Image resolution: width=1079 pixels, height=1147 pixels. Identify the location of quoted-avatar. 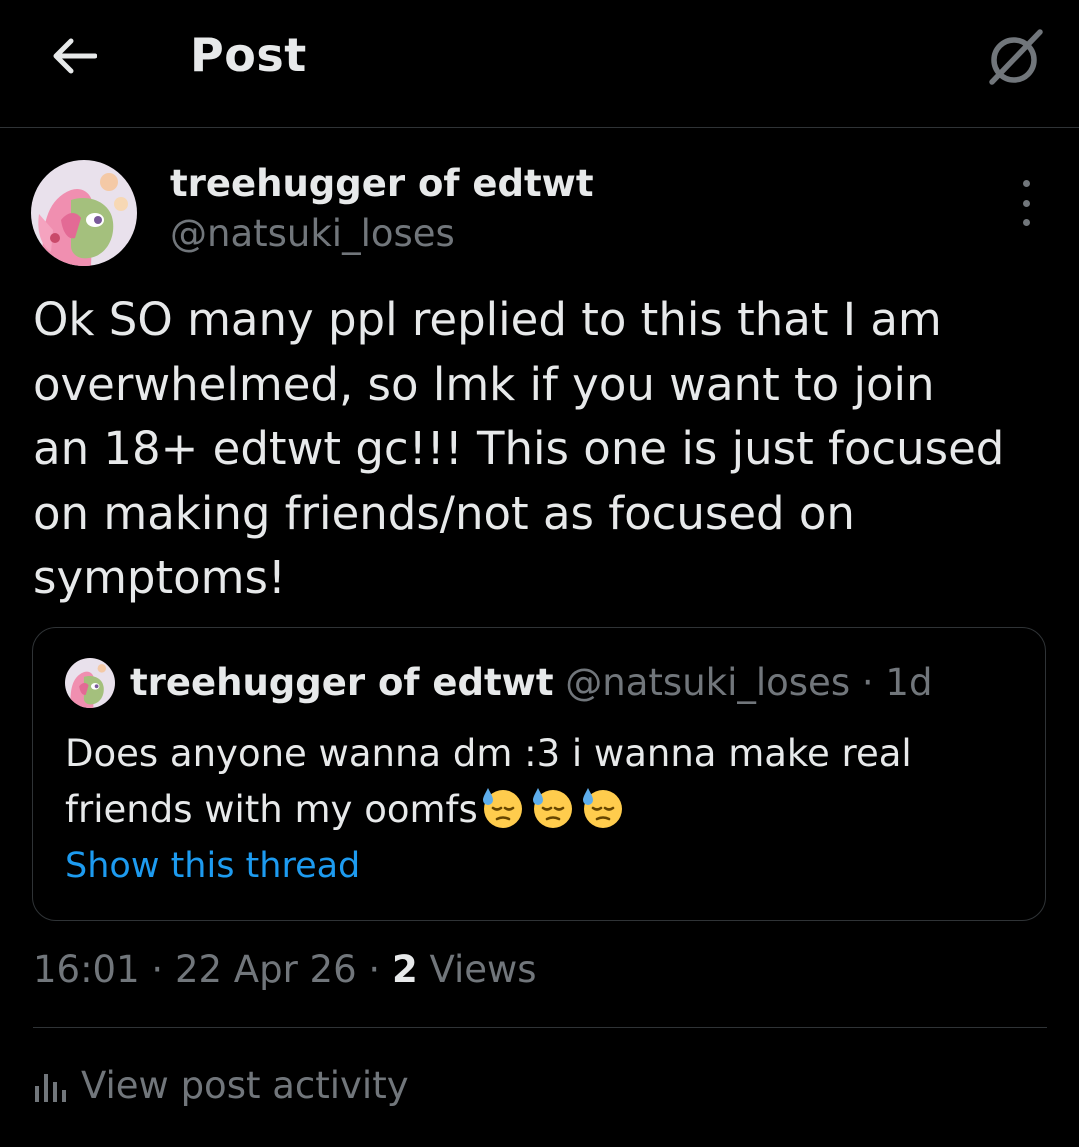
(90, 683).